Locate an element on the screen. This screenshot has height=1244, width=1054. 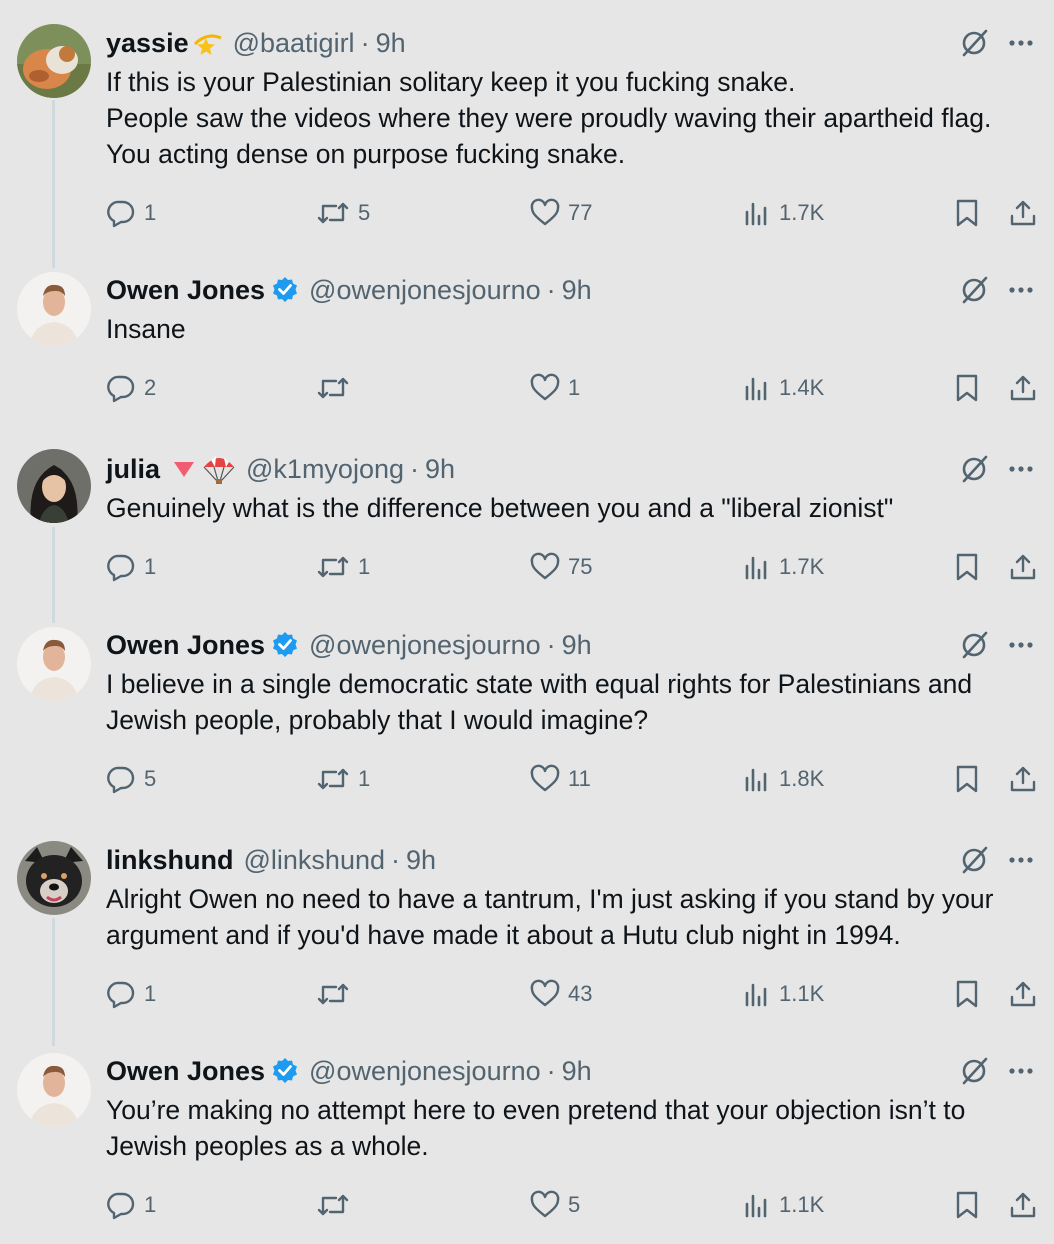
like-button: 77 is located at coordinates (561, 213).